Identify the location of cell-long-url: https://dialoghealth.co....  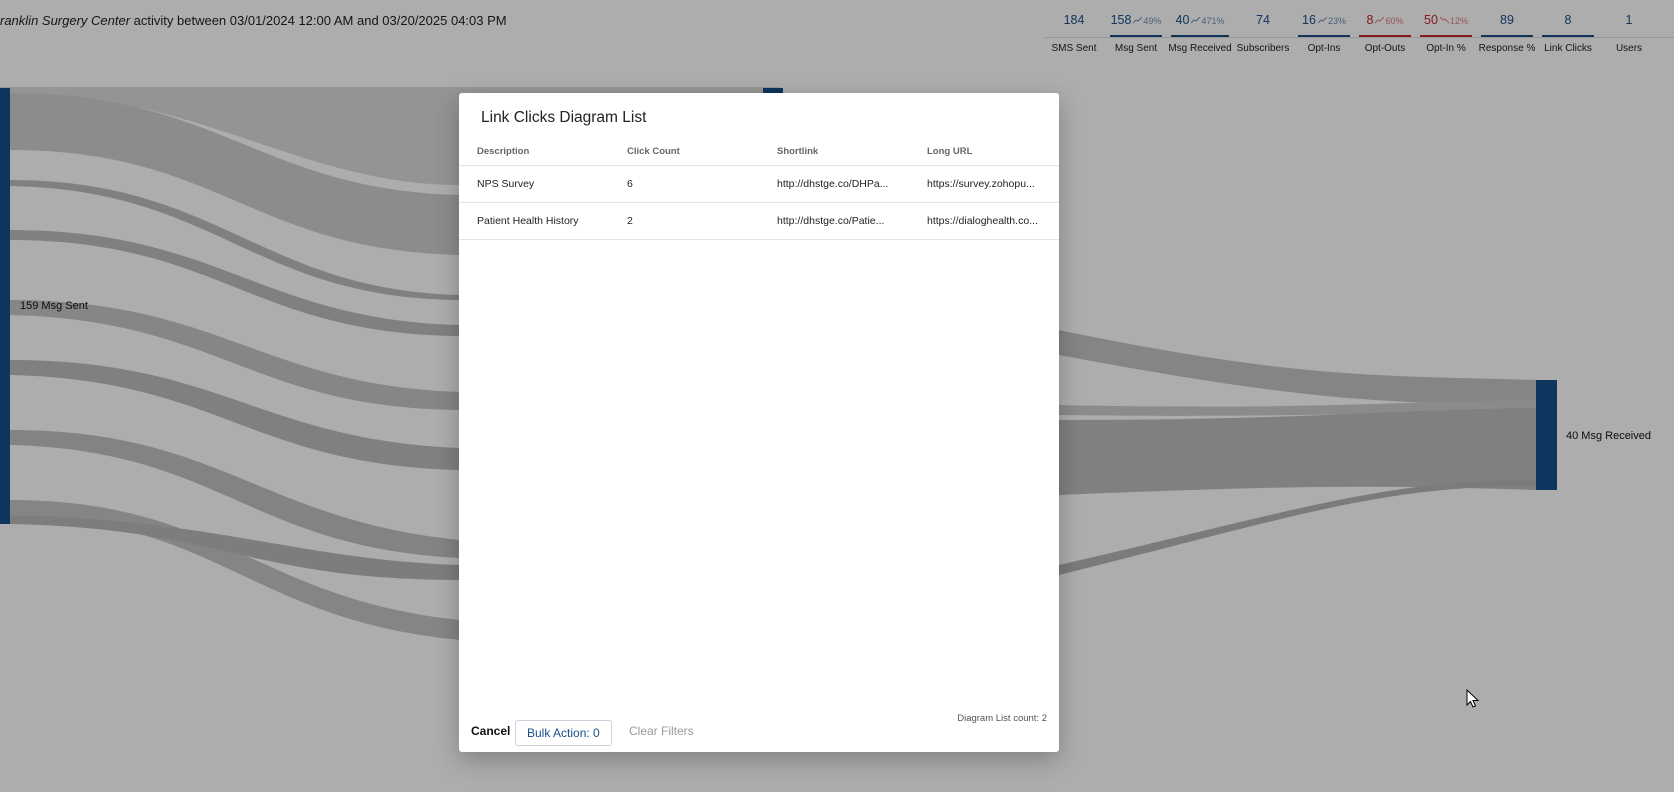
(985, 221).